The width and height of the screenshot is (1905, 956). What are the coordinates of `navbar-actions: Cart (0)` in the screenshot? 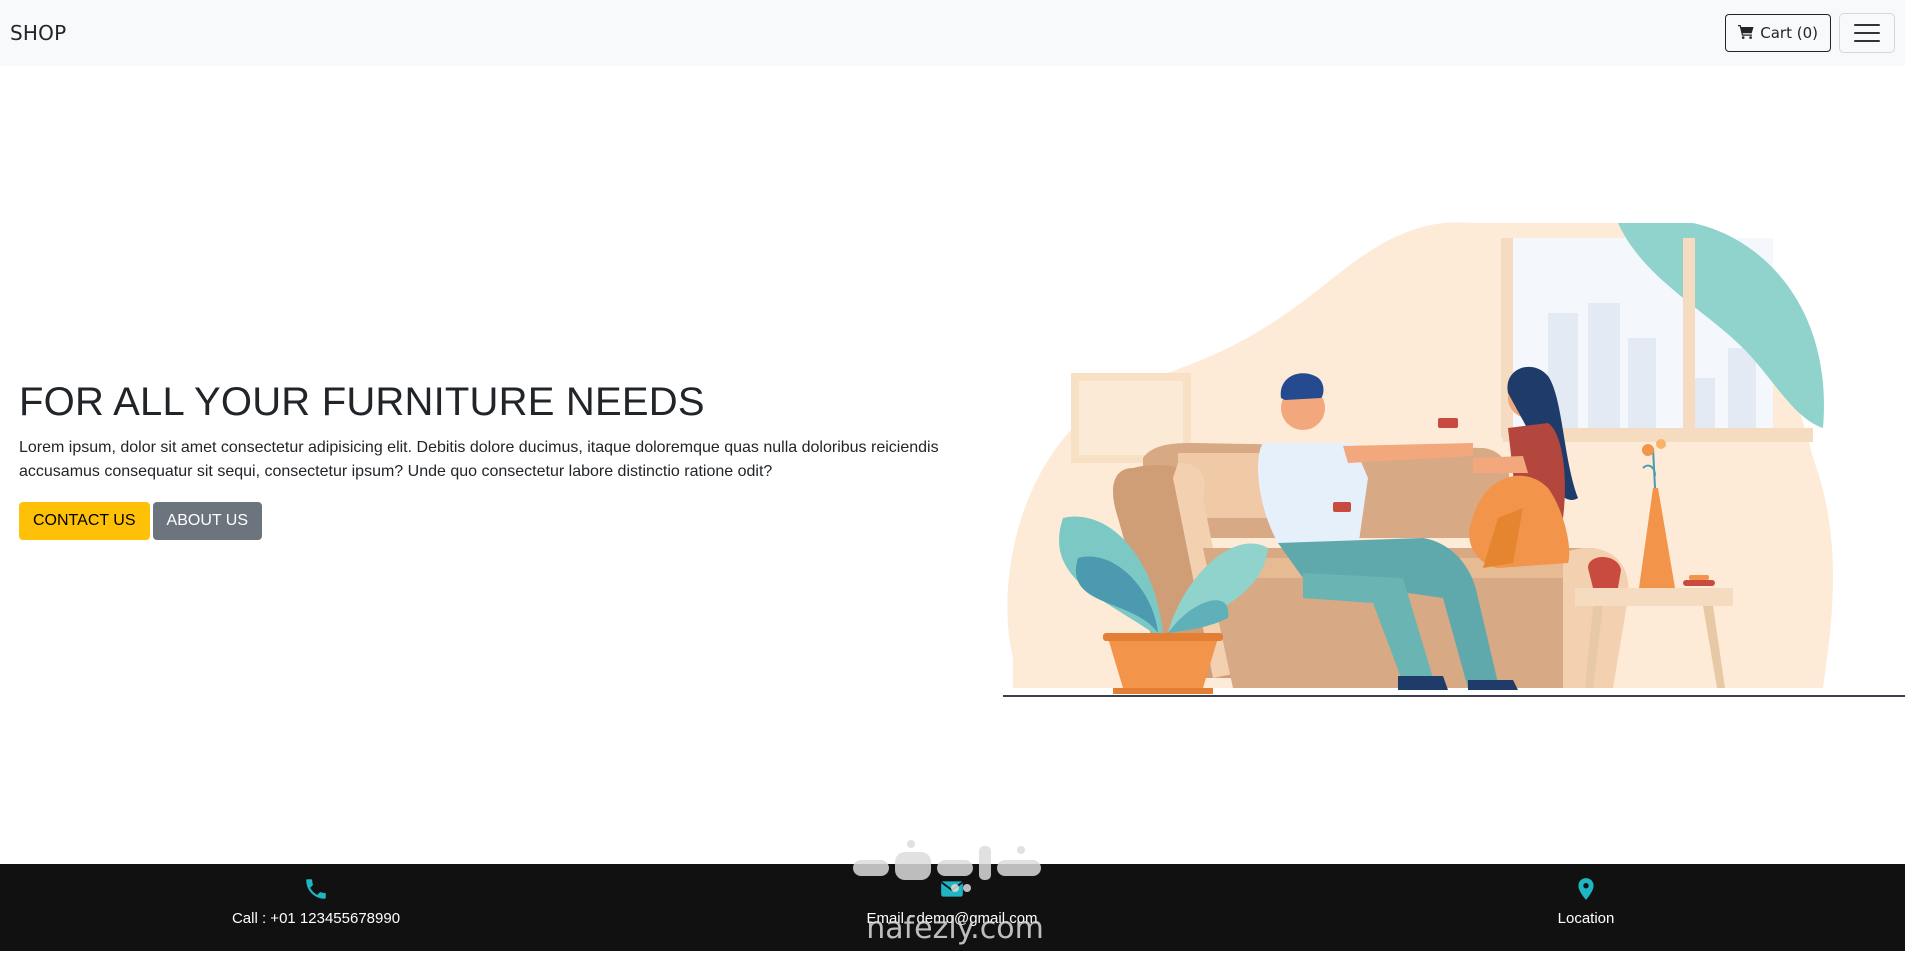 It's located at (1810, 33).